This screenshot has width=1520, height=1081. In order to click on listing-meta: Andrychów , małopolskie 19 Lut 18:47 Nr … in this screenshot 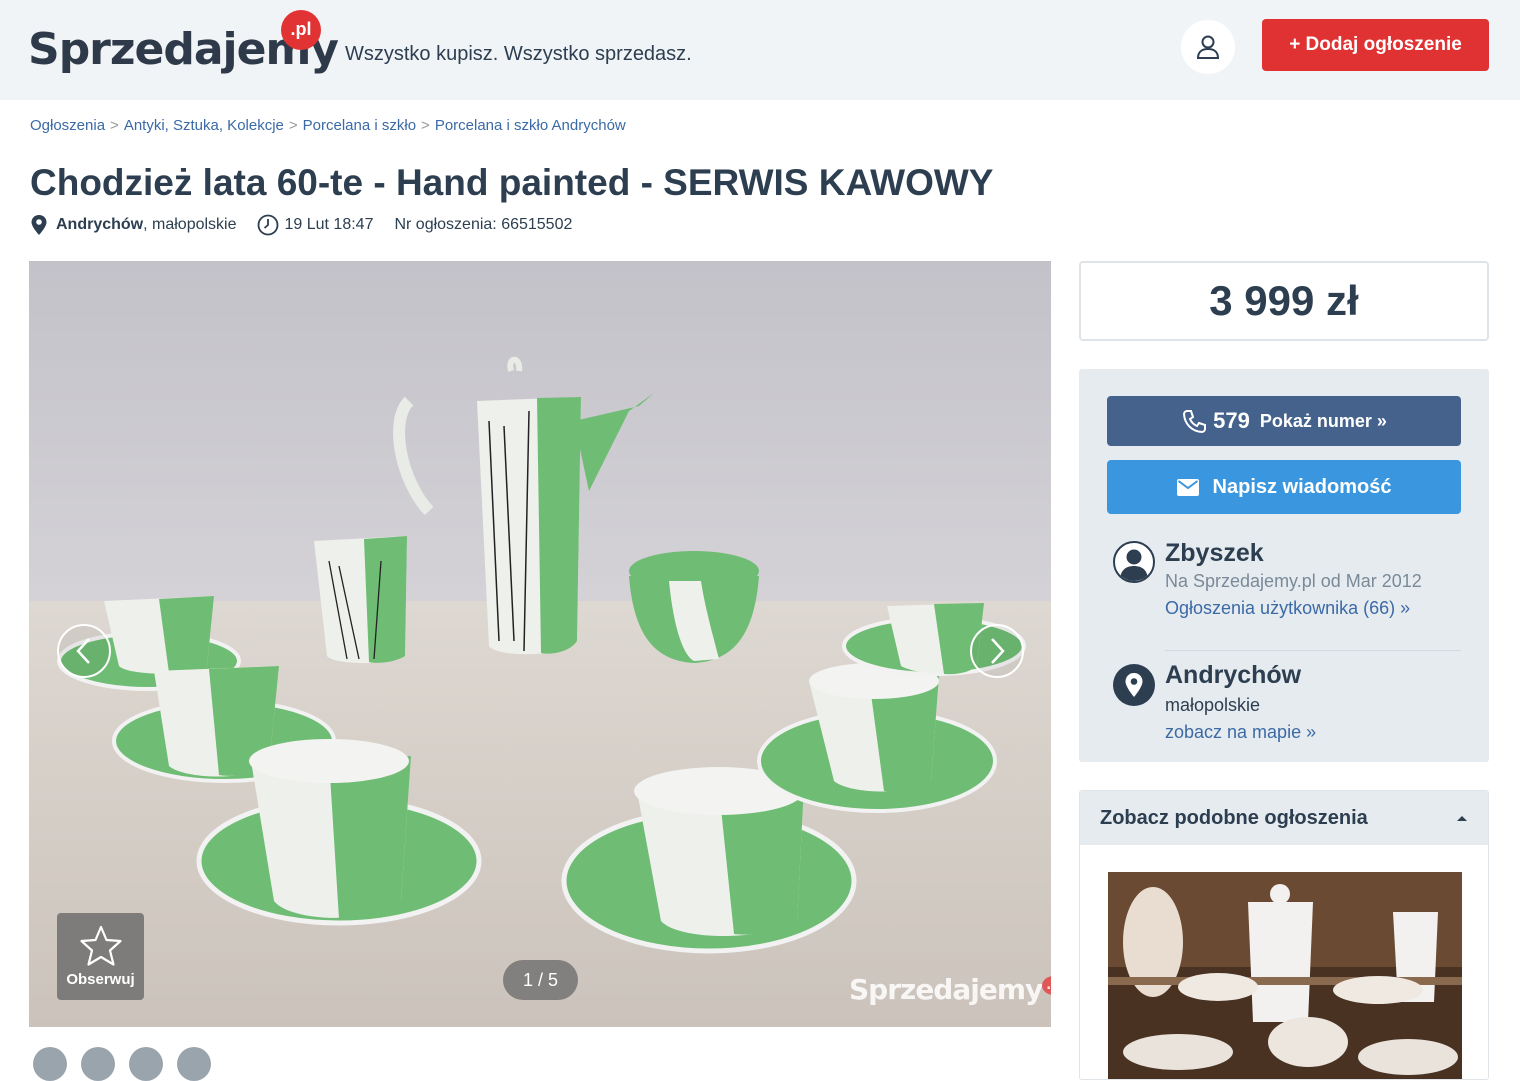, I will do `click(301, 225)`.